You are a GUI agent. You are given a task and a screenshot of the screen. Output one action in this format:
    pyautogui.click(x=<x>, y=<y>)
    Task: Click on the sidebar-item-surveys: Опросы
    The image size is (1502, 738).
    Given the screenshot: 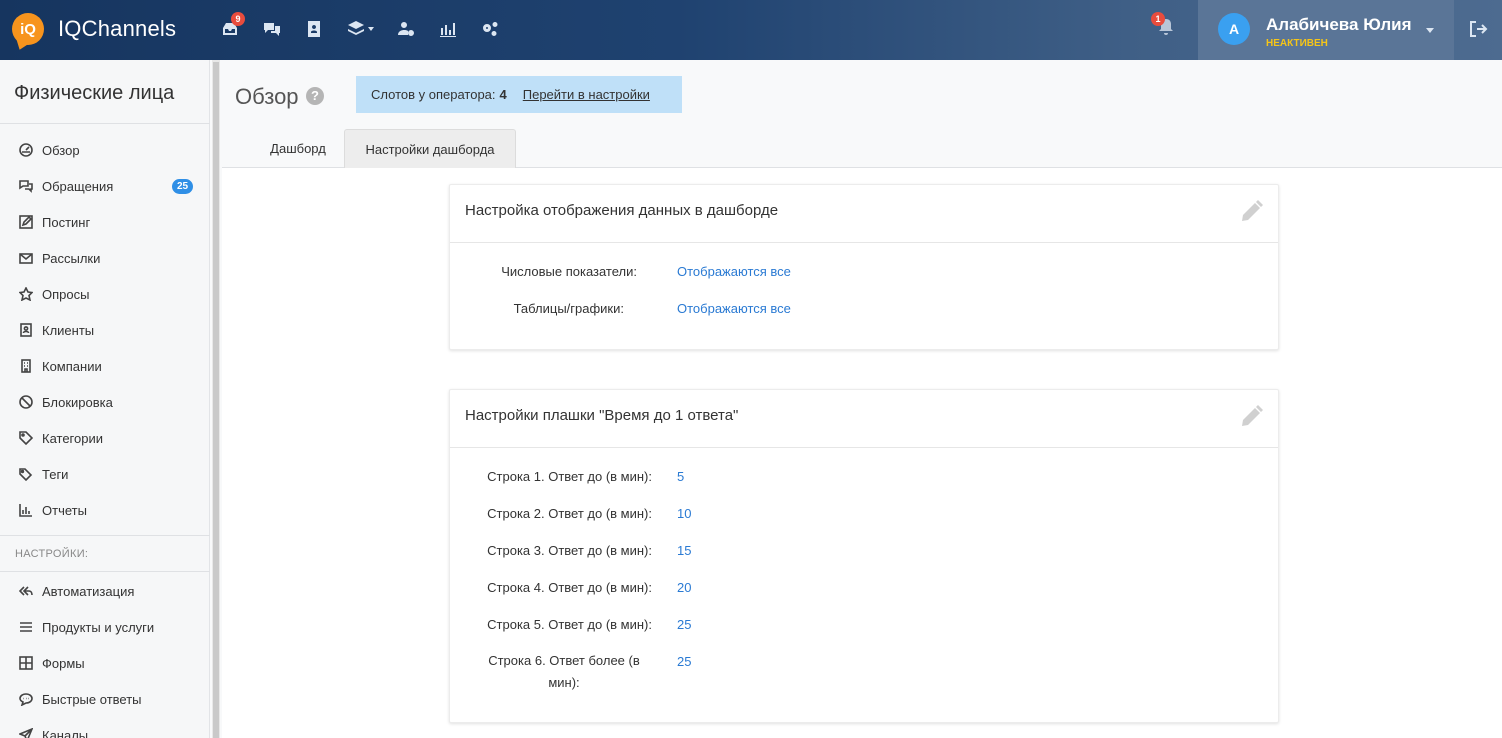 What is the action you would take?
    pyautogui.click(x=54, y=294)
    